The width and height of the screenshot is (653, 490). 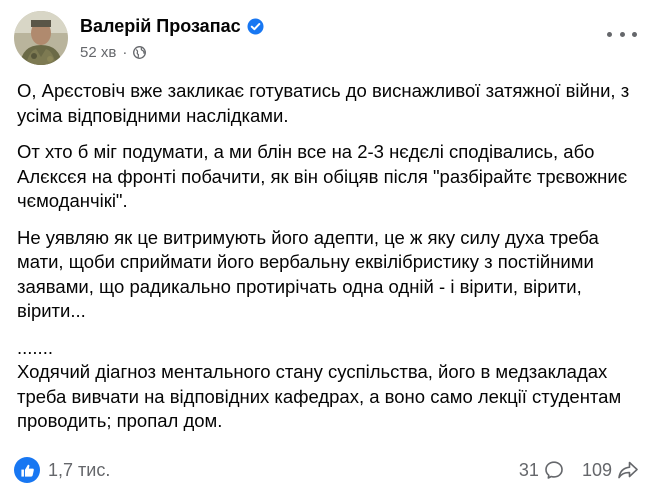 I want to click on globe-icon, so click(x=140, y=52).